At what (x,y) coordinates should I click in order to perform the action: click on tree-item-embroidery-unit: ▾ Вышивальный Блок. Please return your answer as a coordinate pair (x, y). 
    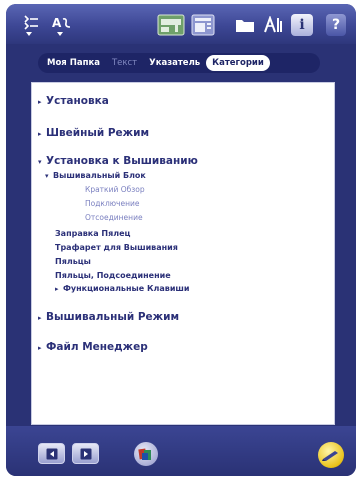
    Looking at the image, I should click on (95, 175).